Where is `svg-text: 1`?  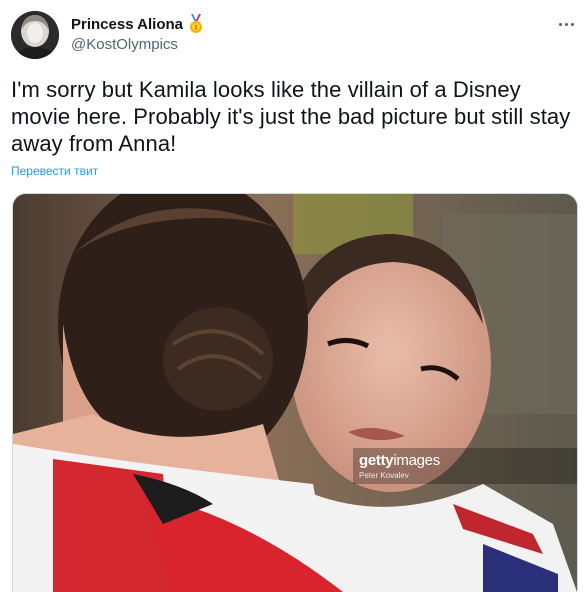 svg-text: 1 is located at coordinates (196, 28).